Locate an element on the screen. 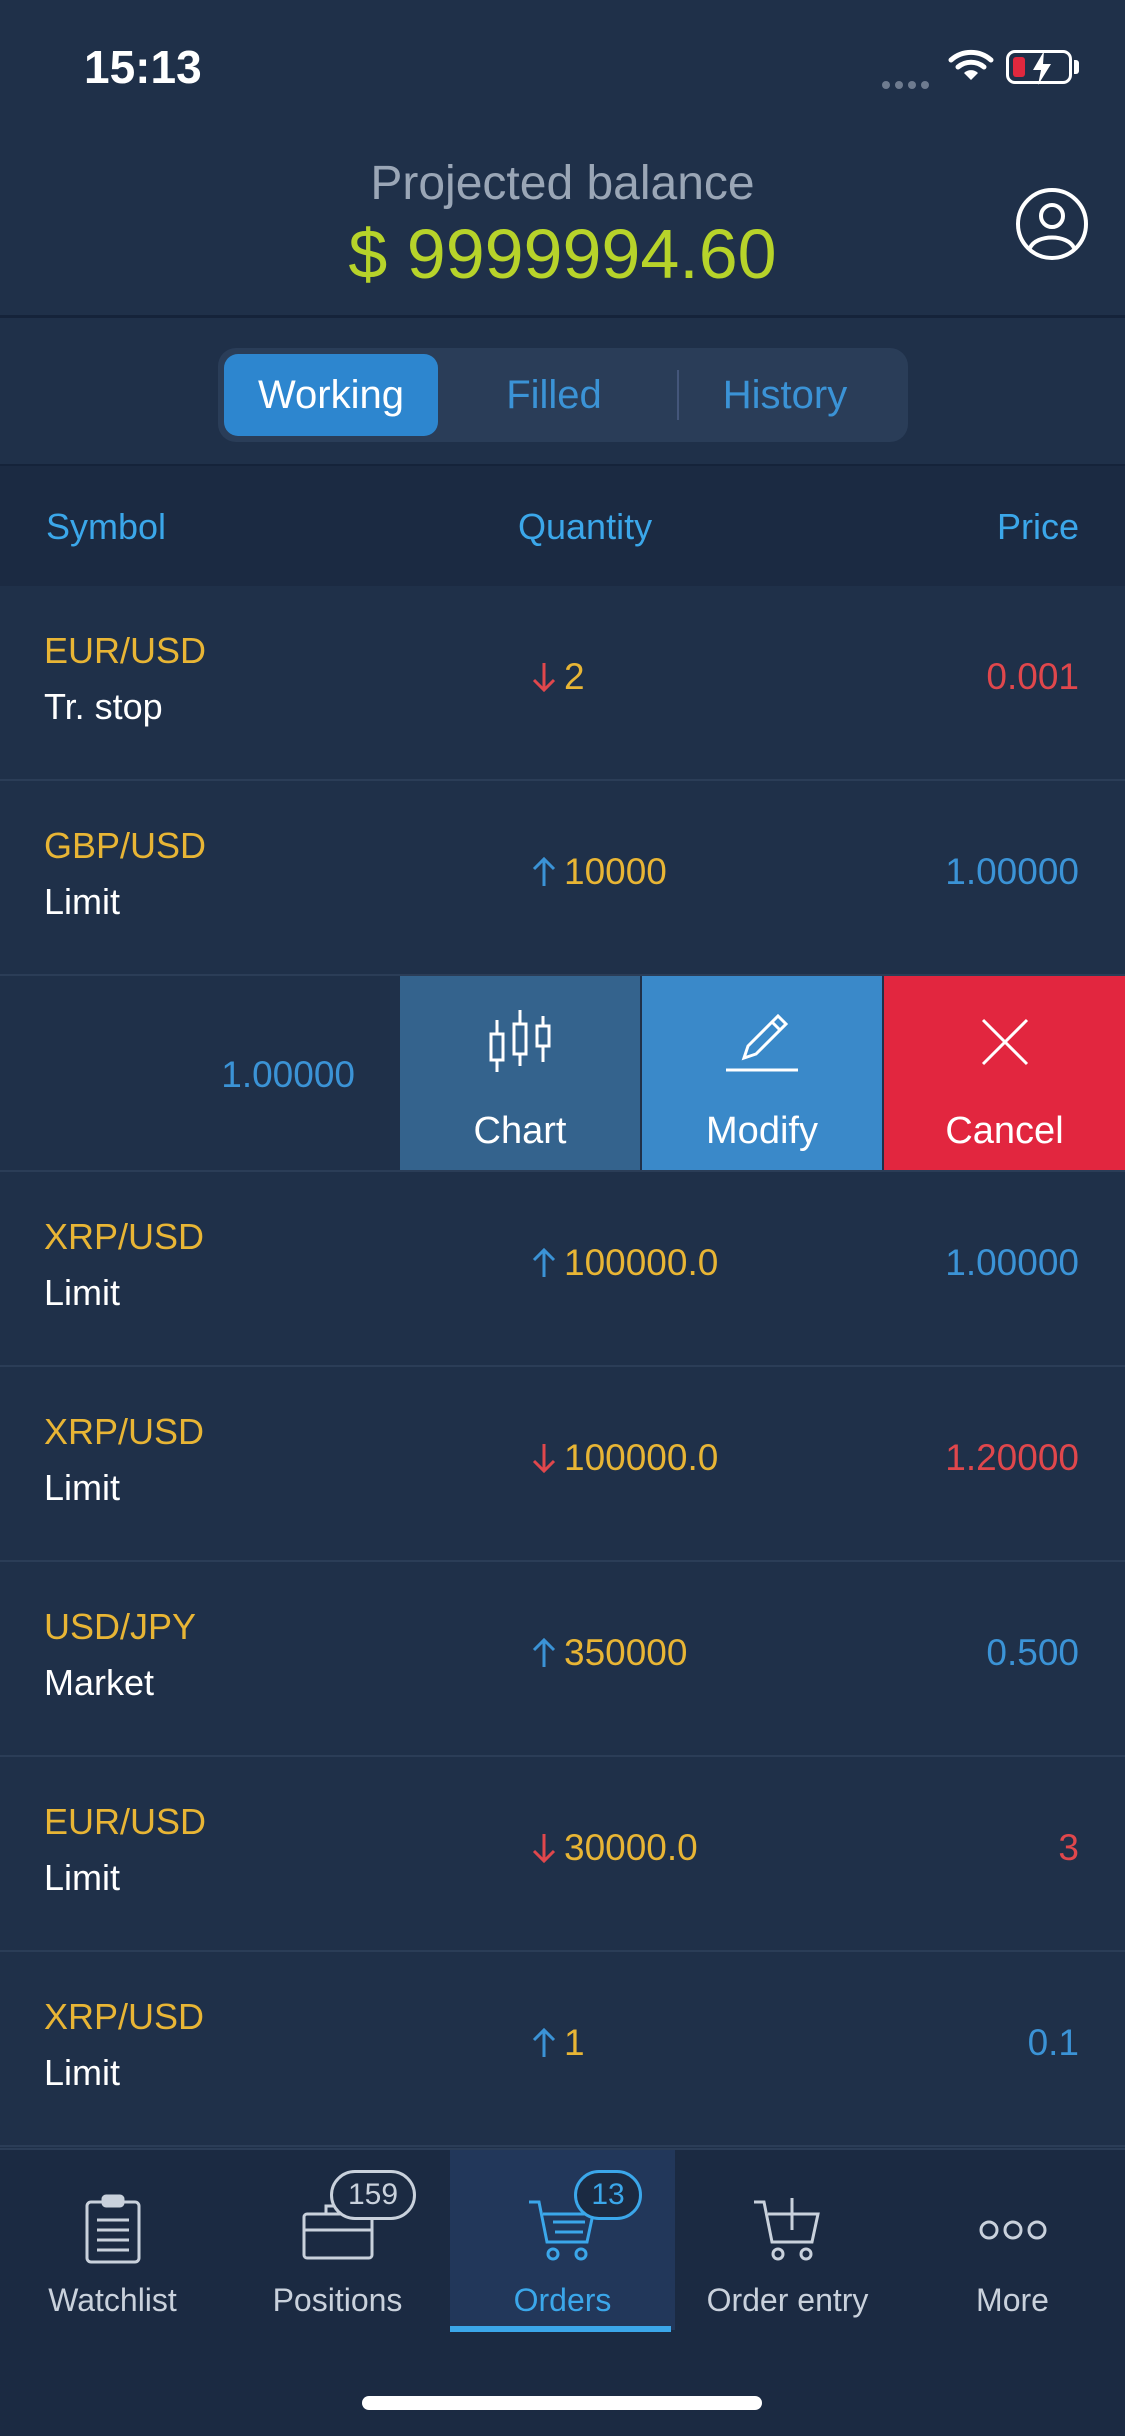 The width and height of the screenshot is (1125, 2436). order-type: Tr. stop is located at coordinates (103, 706).